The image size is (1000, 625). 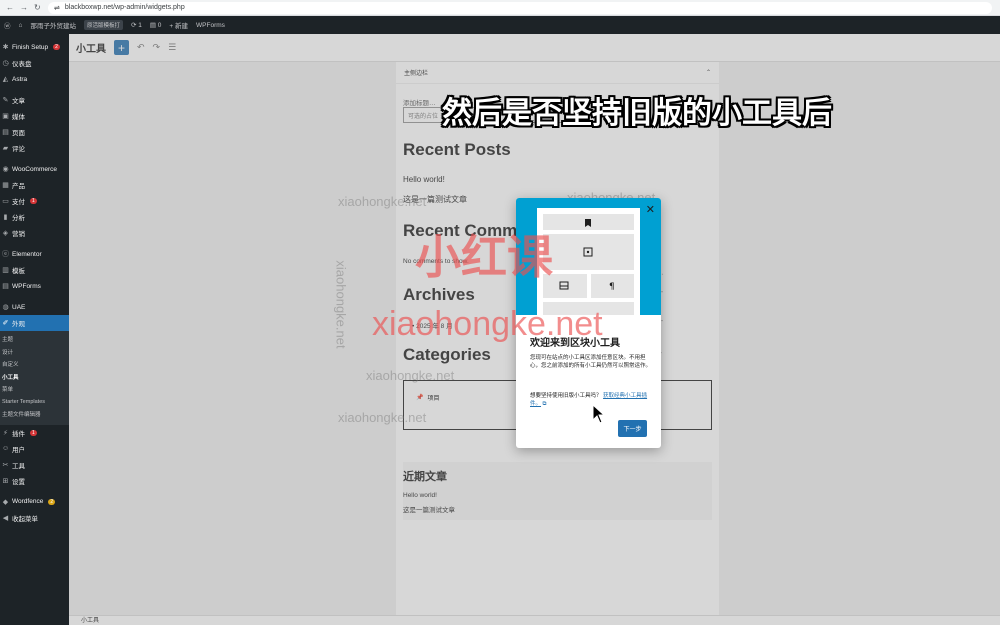 What do you see at coordinates (5, 217) in the screenshot?
I see `analytics-icon: ▮` at bounding box center [5, 217].